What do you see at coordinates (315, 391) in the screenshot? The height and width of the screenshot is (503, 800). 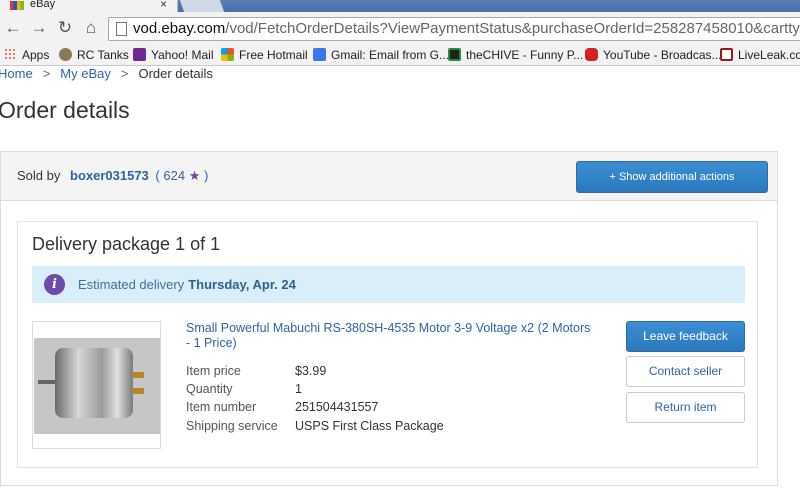 I see `spec-row-quantity: Quantity 1` at bounding box center [315, 391].